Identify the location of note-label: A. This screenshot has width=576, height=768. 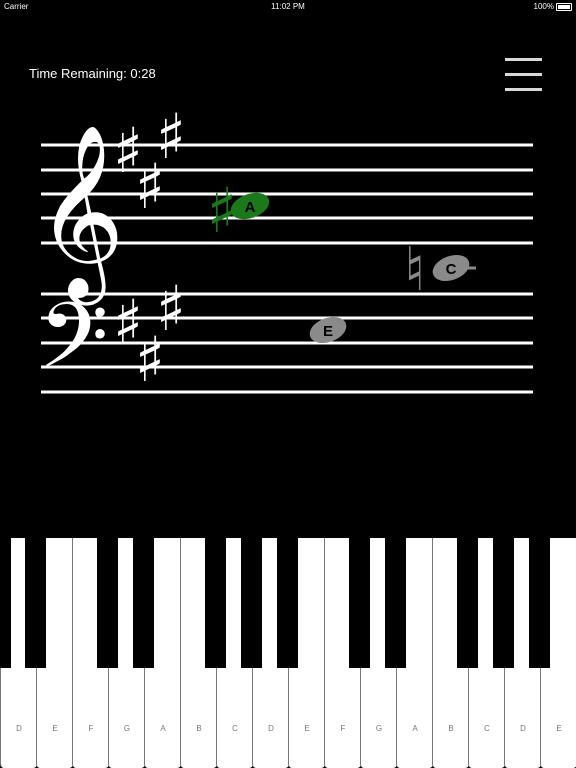
(250, 207).